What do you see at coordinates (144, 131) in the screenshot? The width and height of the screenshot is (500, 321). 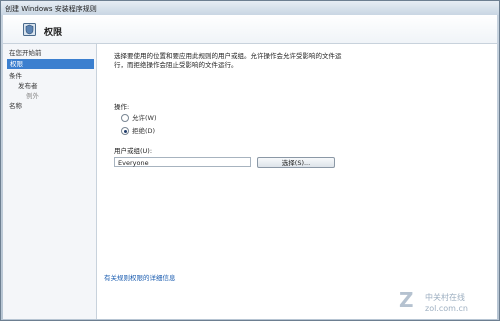 I see `deny-label: 拒绝(D)` at bounding box center [144, 131].